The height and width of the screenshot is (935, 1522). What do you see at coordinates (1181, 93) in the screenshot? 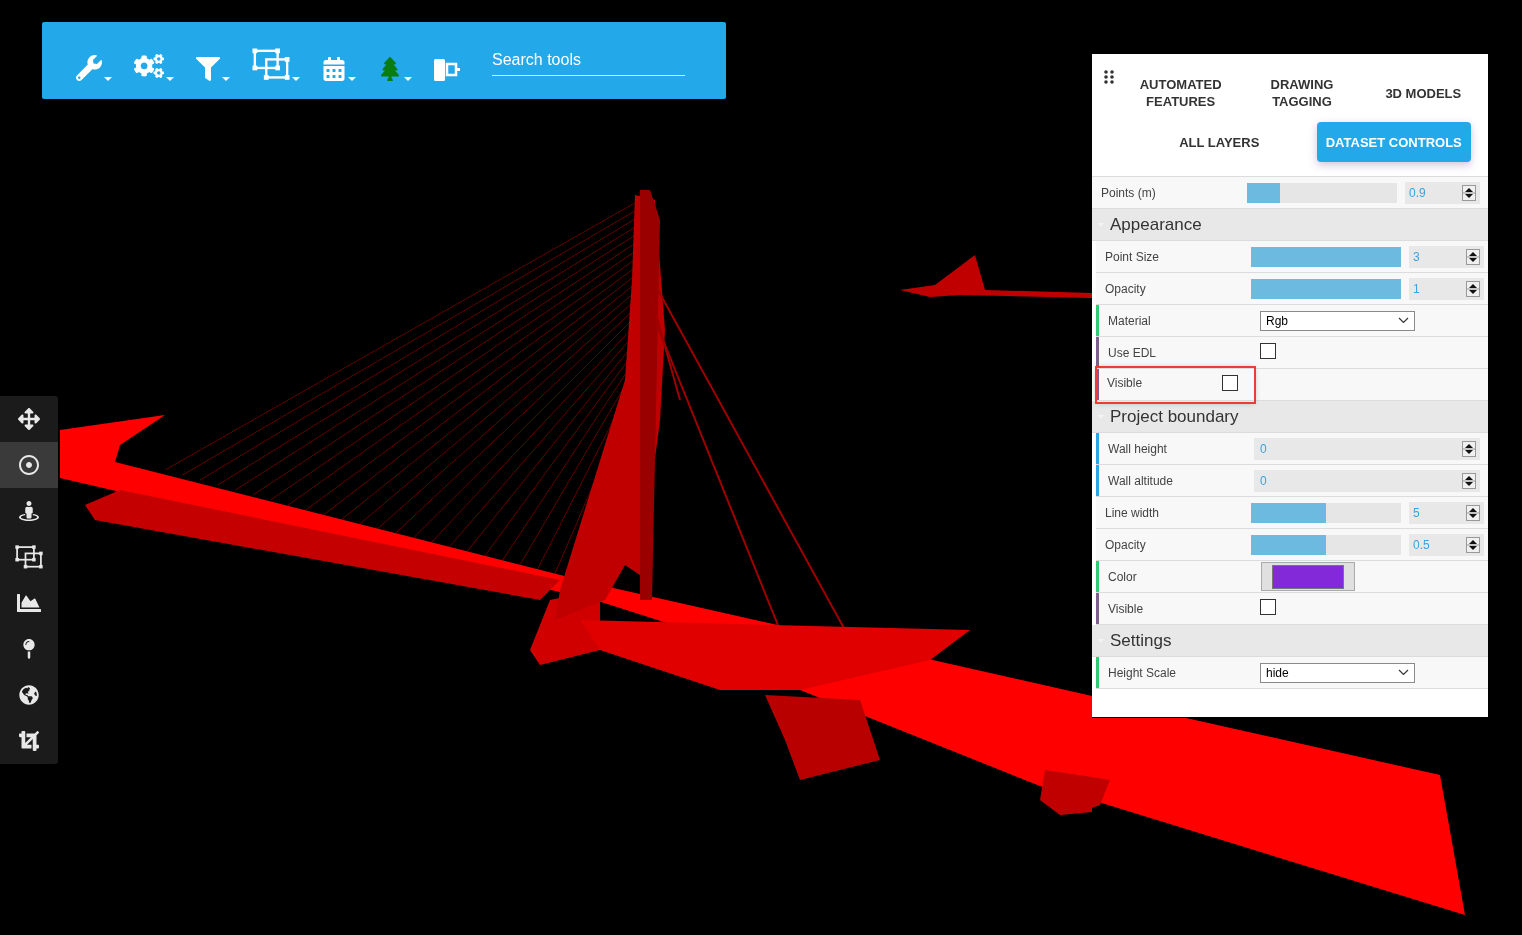
I see `tab: AUTOMATED FEATURES` at bounding box center [1181, 93].